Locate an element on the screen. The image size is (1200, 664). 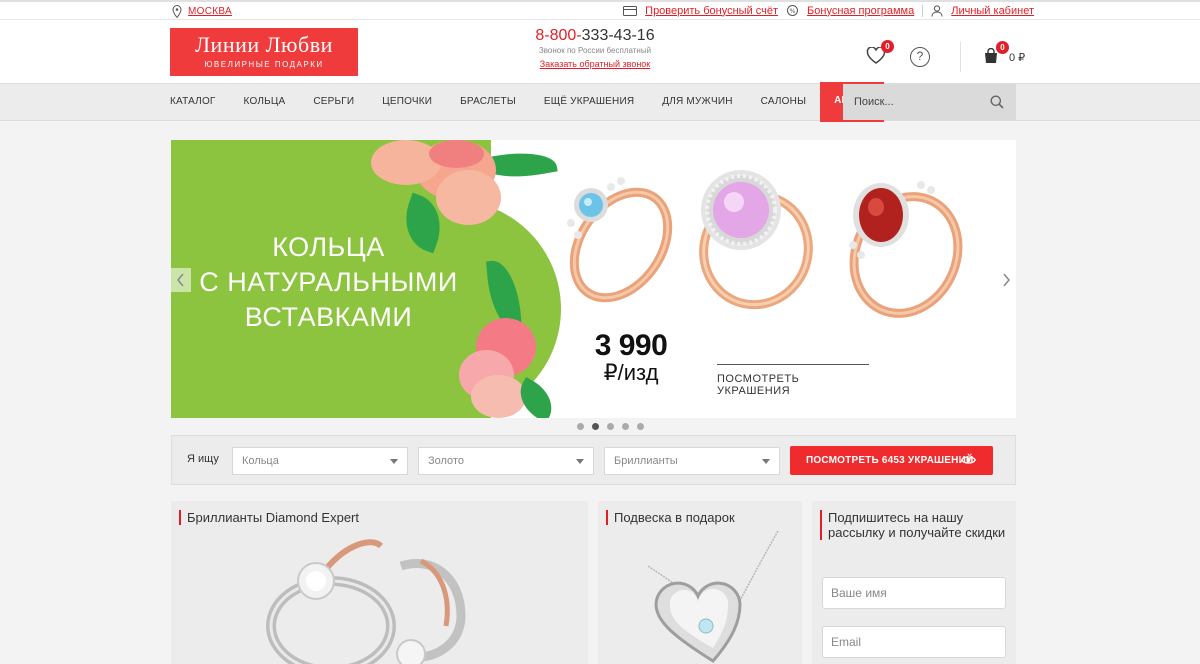
filter-type-select: Кольца is located at coordinates (320, 461).